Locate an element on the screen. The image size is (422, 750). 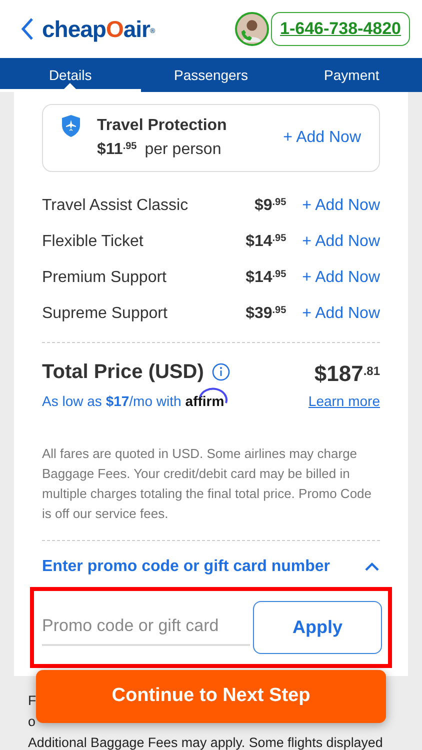
addon-name: Flexible Ticket is located at coordinates (93, 242).